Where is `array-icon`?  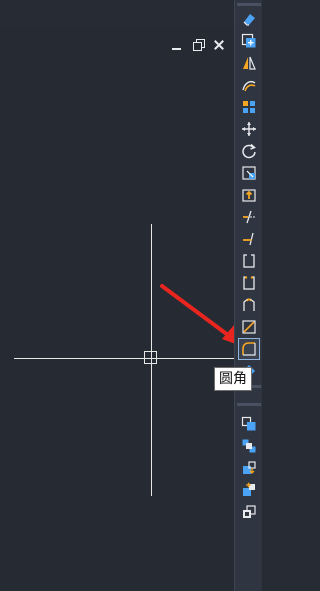
array-icon is located at coordinates (249, 107).